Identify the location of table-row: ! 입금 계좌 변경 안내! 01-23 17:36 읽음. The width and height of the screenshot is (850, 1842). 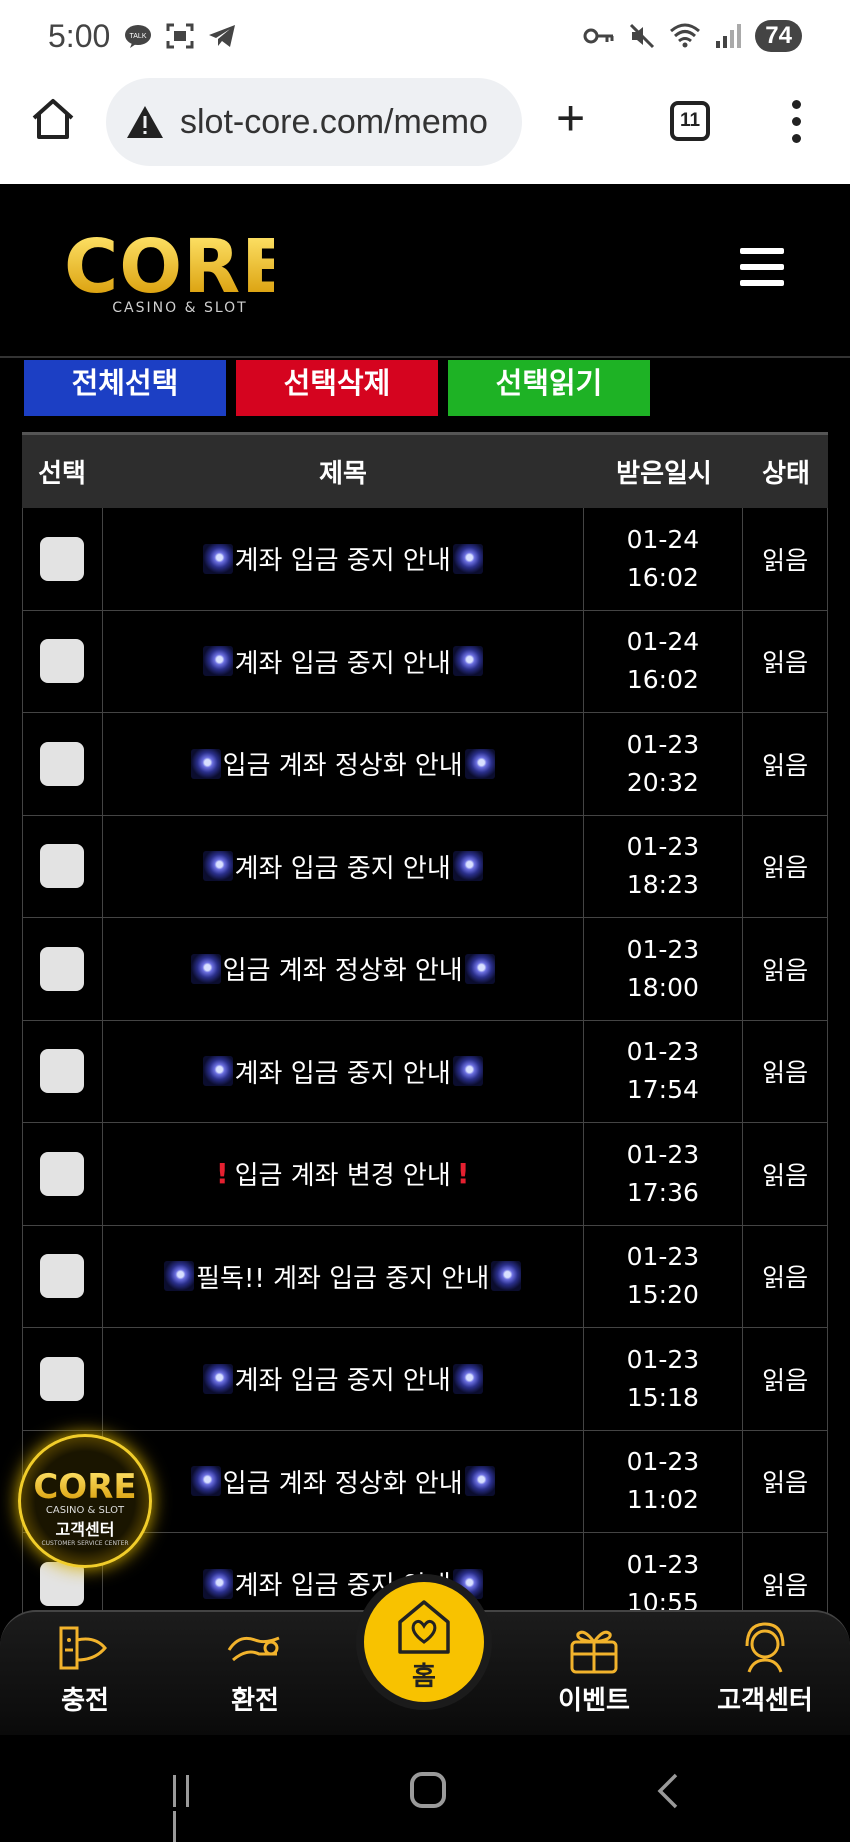
(425, 1174).